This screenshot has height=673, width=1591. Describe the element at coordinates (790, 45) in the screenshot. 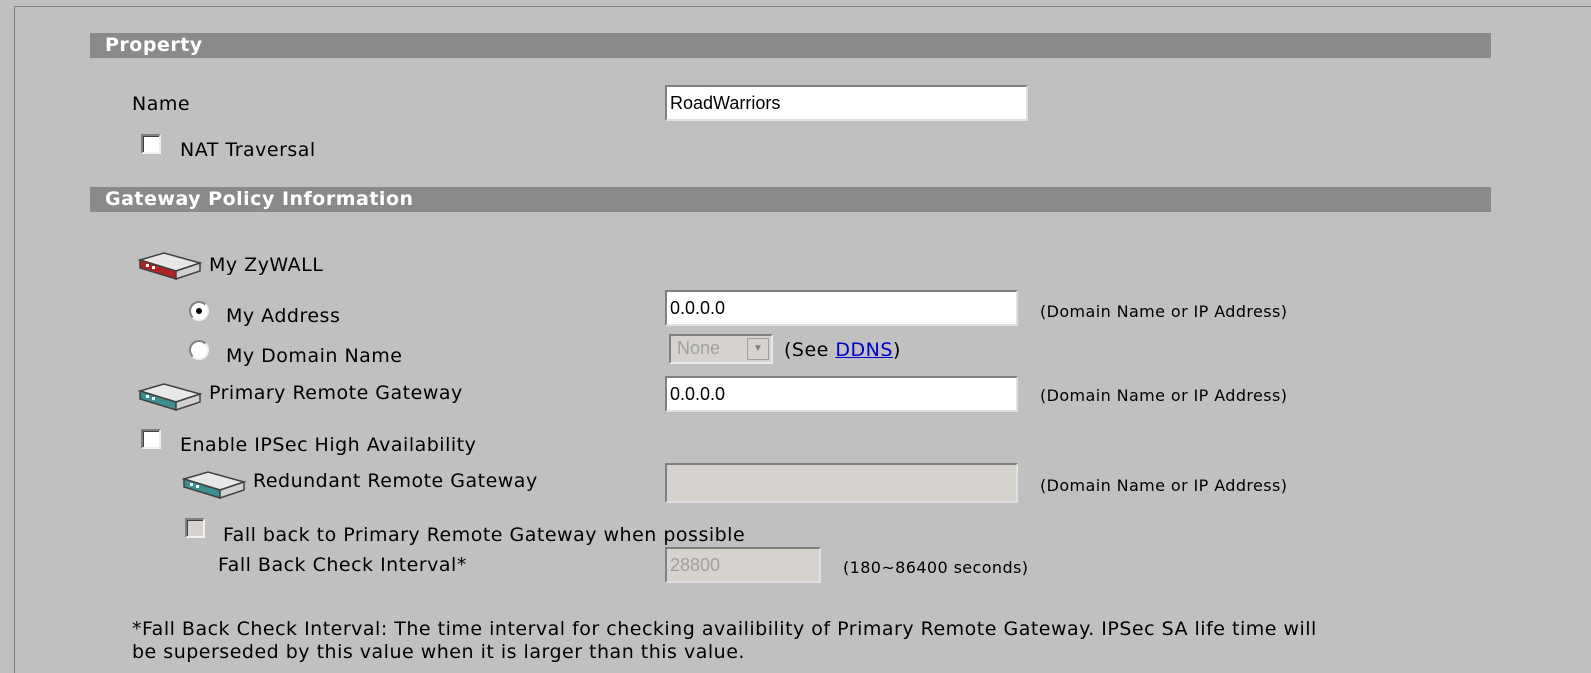

I see `property-section-header: Property` at that location.